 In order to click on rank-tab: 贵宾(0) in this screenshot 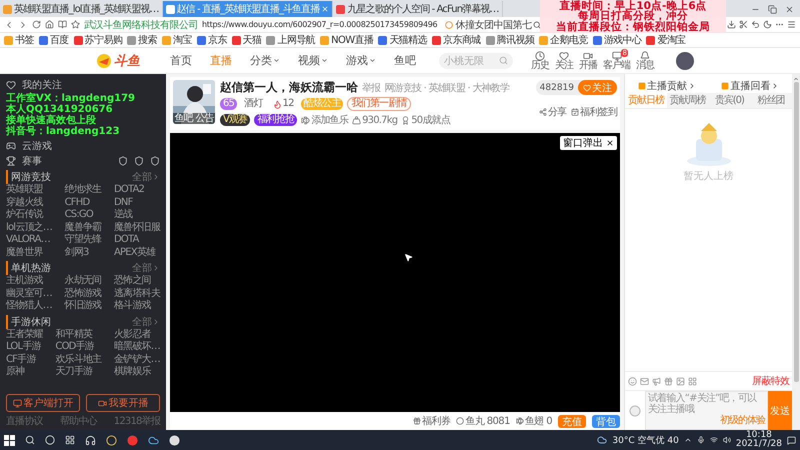, I will do `click(729, 100)`.